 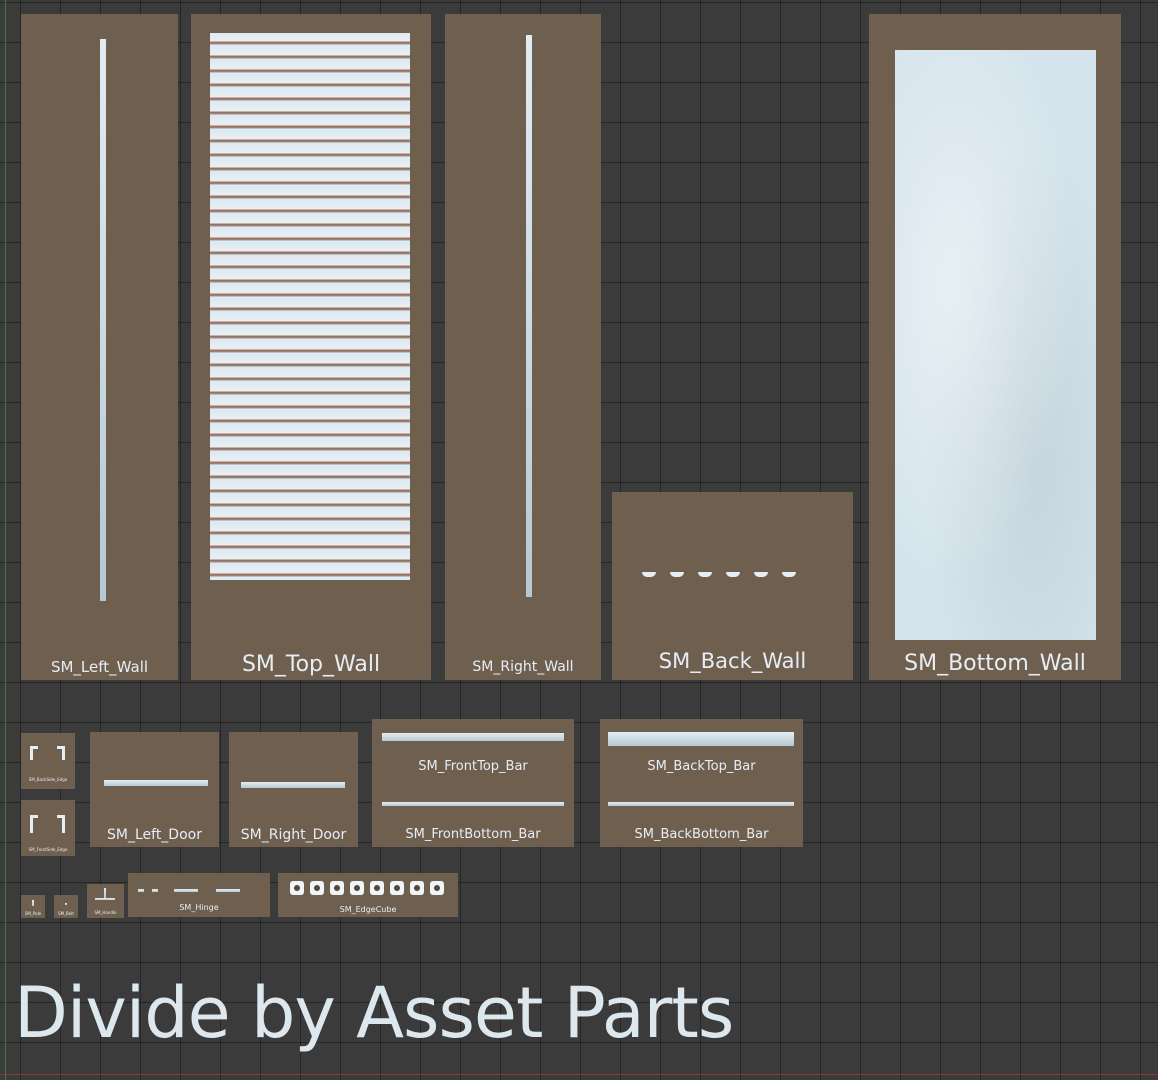 What do you see at coordinates (732, 661) in the screenshot?
I see `tile-label: SM_Back_Wall` at bounding box center [732, 661].